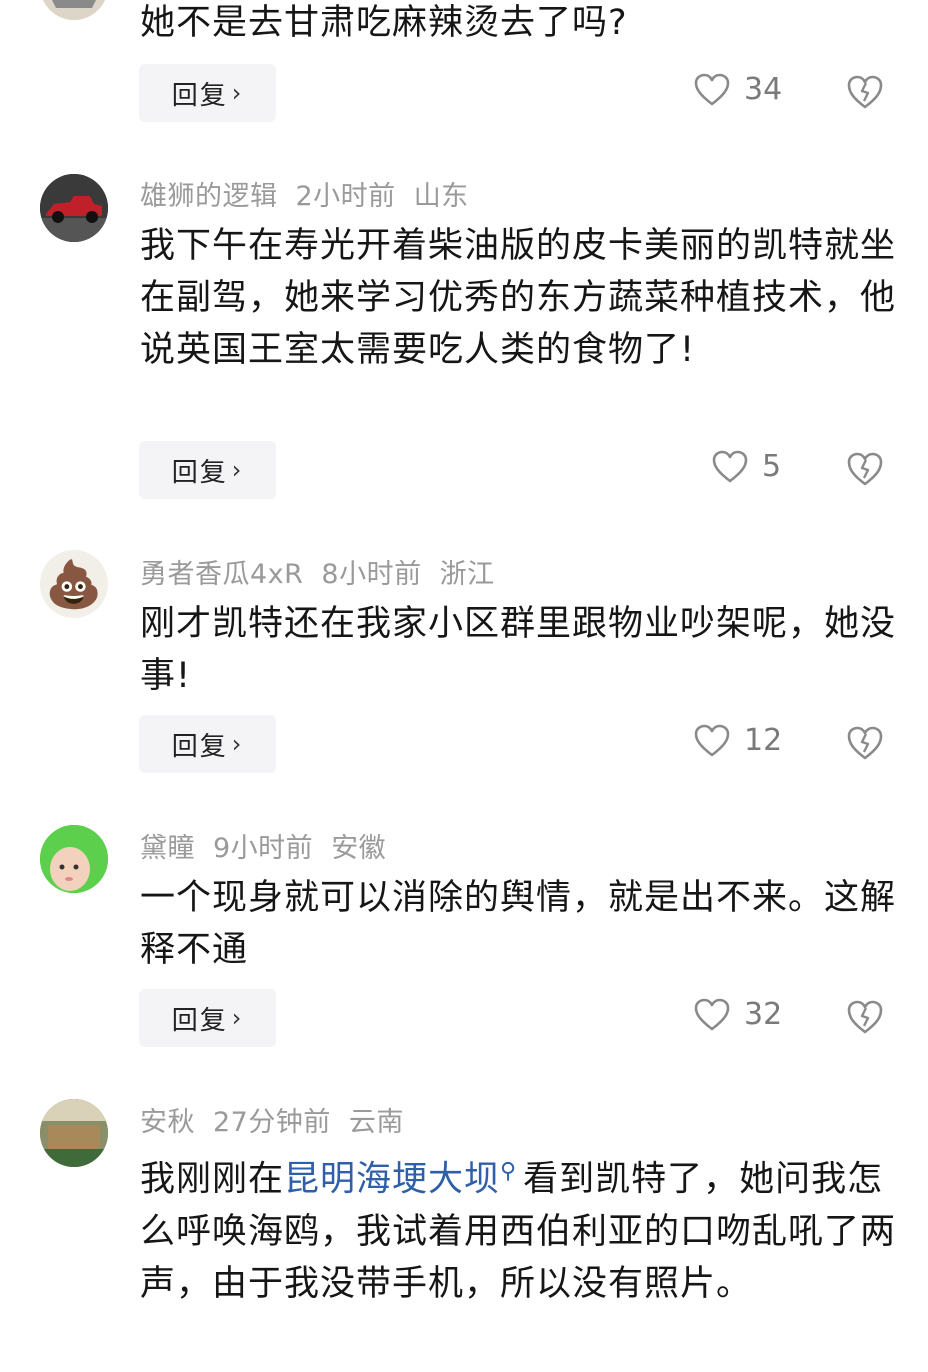 This screenshot has width=928, height=1372. Describe the element at coordinates (763, 1014) in the screenshot. I see `like-count: 32` at that location.